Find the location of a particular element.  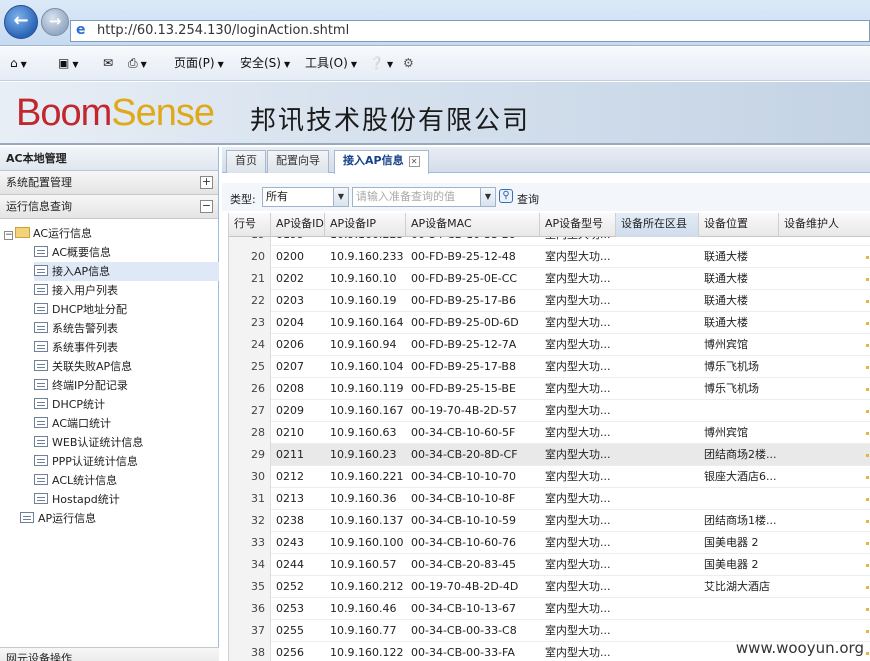

tab-ap-info: 接入AP信息 ✕ is located at coordinates (381, 162).